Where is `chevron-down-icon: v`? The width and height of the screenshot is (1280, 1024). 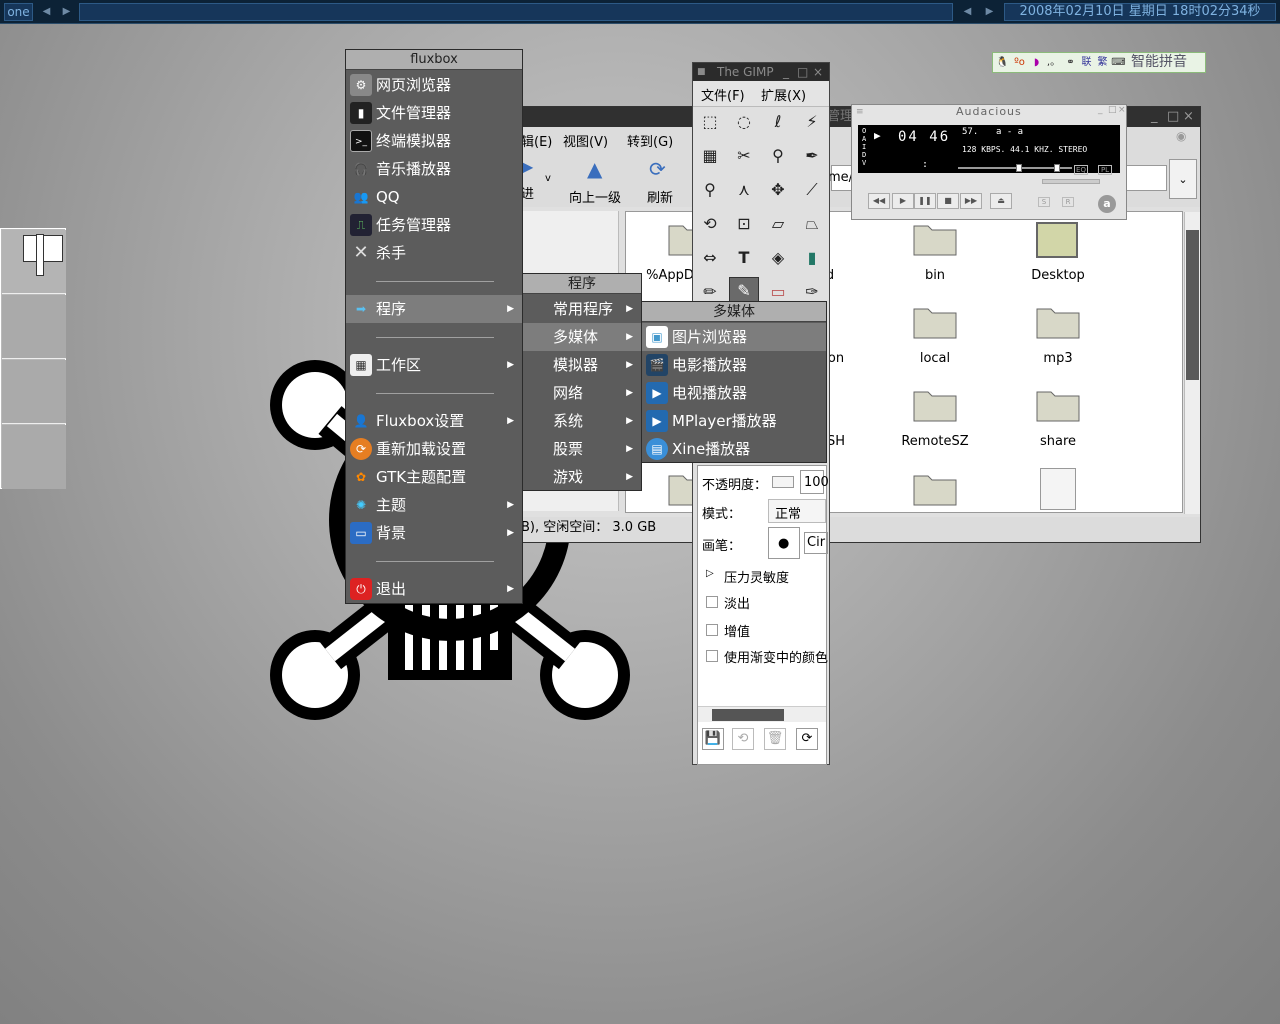
chevron-down-icon: v is located at coordinates (548, 178).